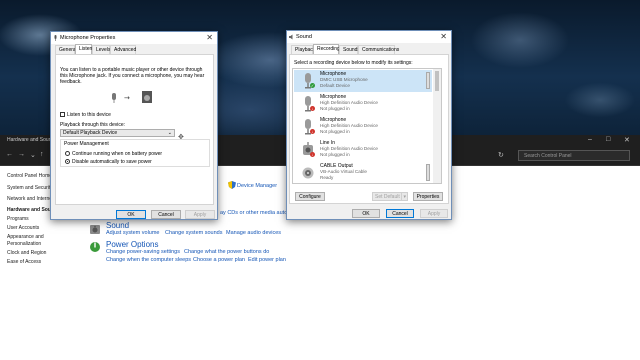 This screenshot has height=360, width=640. Describe the element at coordinates (193, 233) in the screenshot. I see `change-sounds-link: Change system sounds` at that location.